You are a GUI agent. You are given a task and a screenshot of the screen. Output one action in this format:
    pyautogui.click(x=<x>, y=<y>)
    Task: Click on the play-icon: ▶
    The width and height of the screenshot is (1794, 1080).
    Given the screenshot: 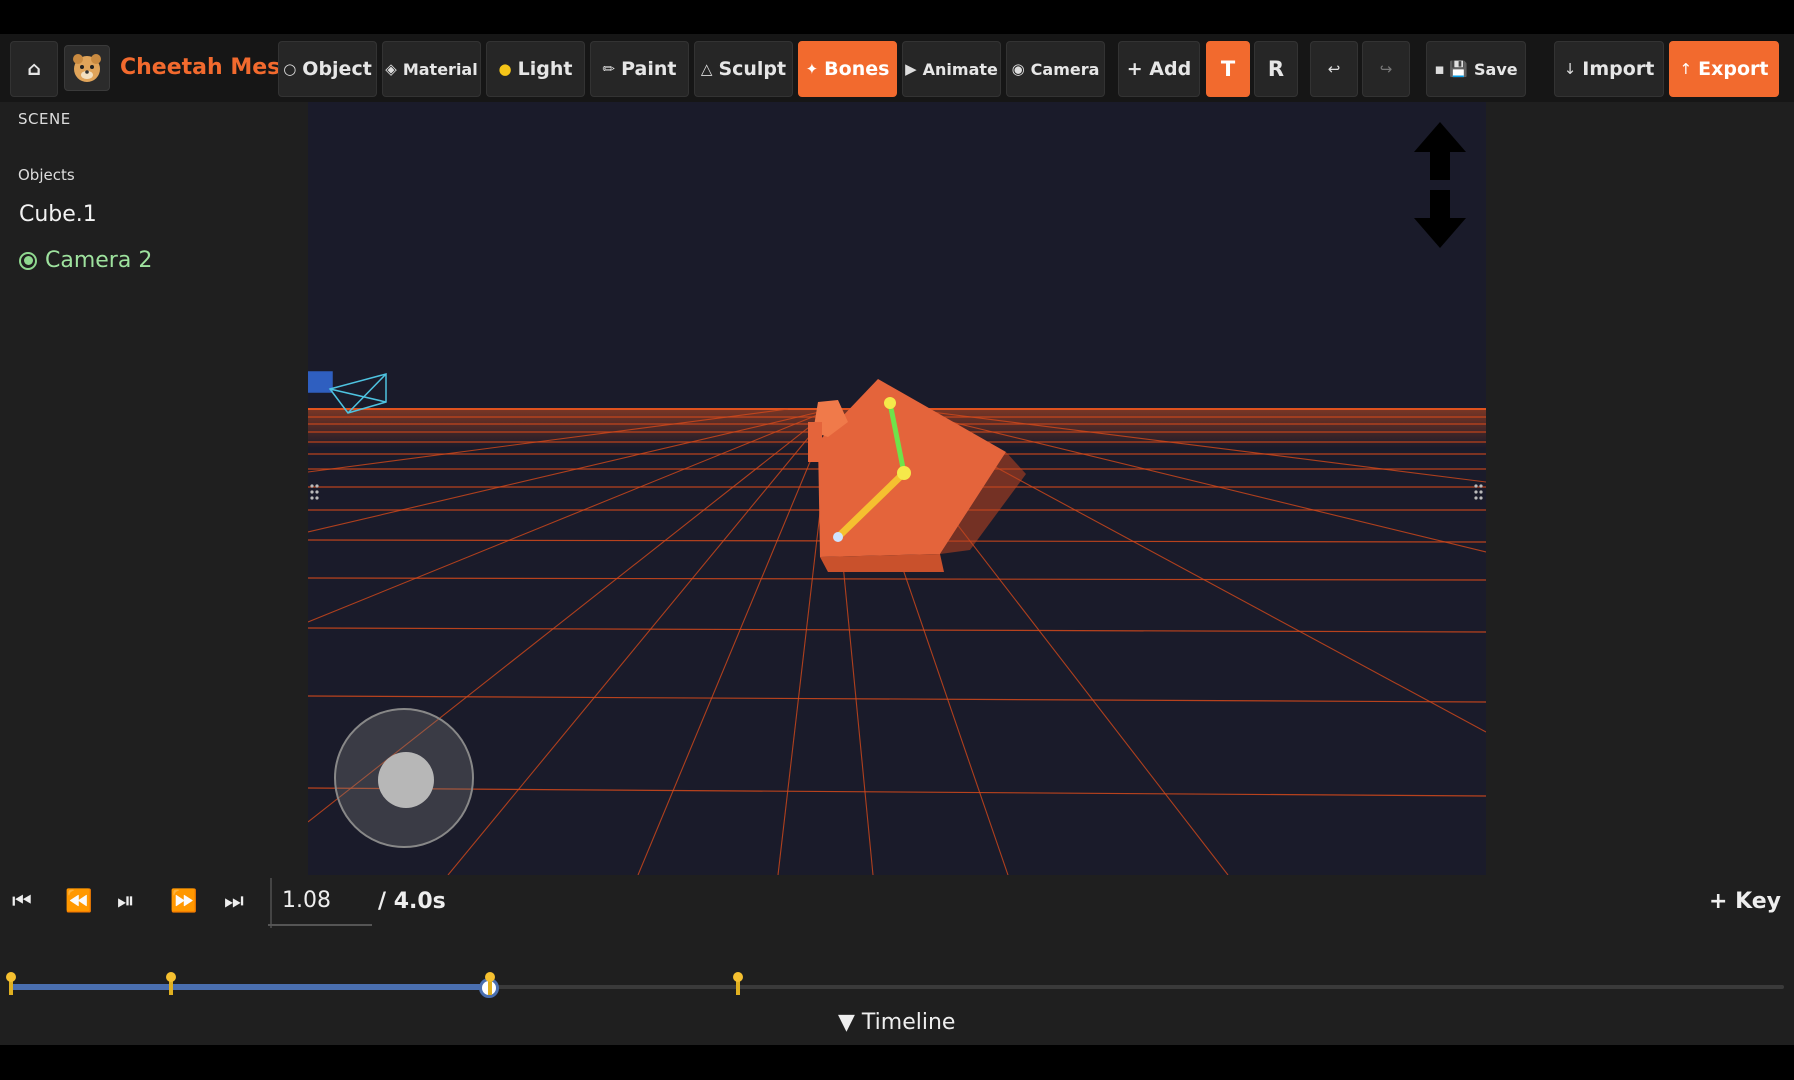 What is the action you would take?
    pyautogui.click(x=911, y=69)
    